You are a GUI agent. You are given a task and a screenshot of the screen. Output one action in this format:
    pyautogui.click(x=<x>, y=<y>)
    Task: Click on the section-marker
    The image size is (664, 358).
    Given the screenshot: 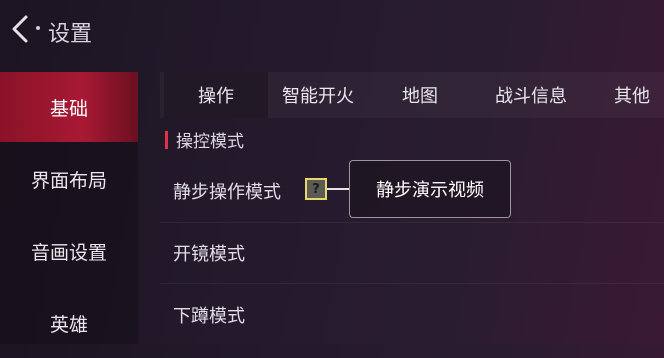 What is the action you would take?
    pyautogui.click(x=166, y=140)
    